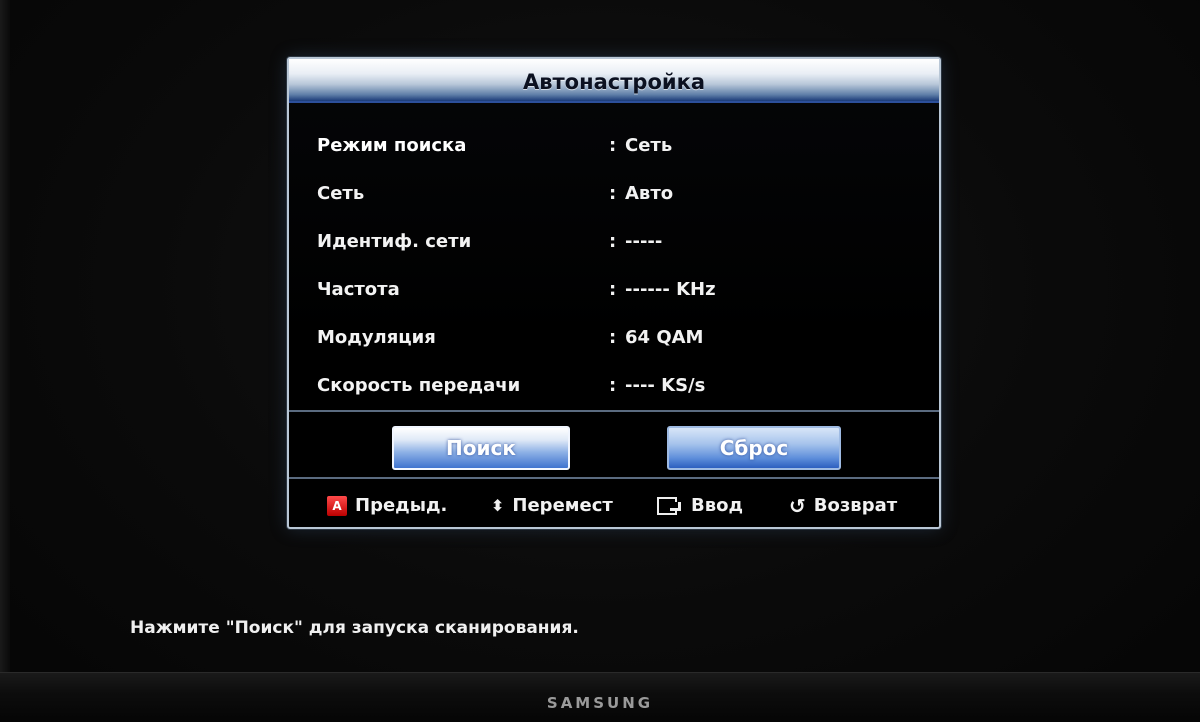  What do you see at coordinates (843, 505) in the screenshot?
I see `guide-back: ↺ Возврат` at bounding box center [843, 505].